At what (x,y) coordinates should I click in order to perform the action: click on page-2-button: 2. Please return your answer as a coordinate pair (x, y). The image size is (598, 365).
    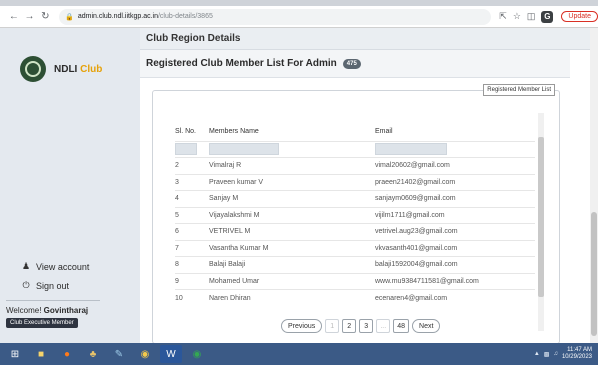
    Looking at the image, I should click on (349, 326).